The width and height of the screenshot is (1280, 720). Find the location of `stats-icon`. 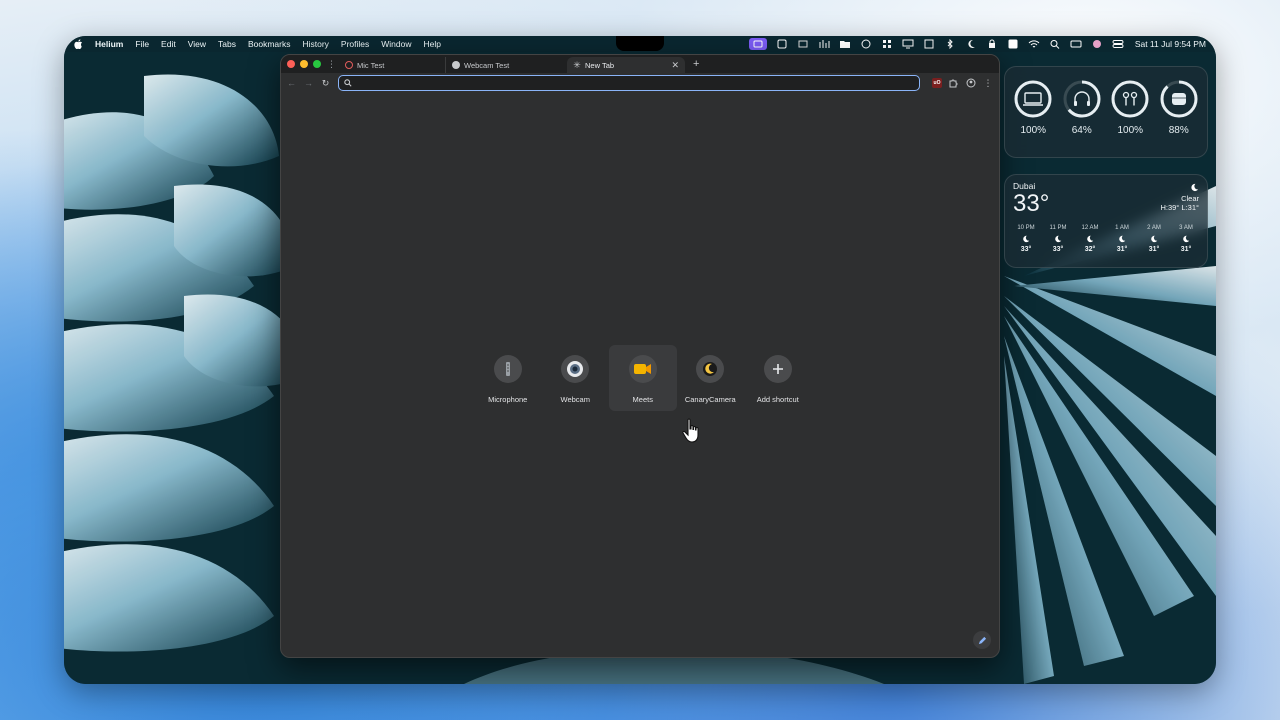

stats-icon is located at coordinates (824, 44).